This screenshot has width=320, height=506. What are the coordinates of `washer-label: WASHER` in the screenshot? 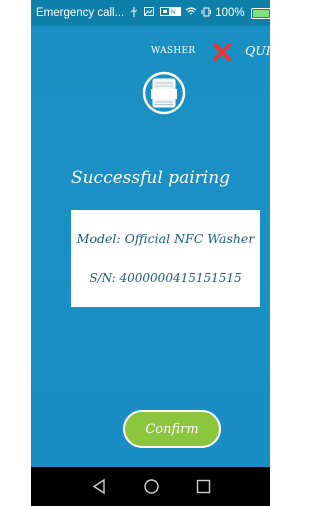 It's located at (173, 51).